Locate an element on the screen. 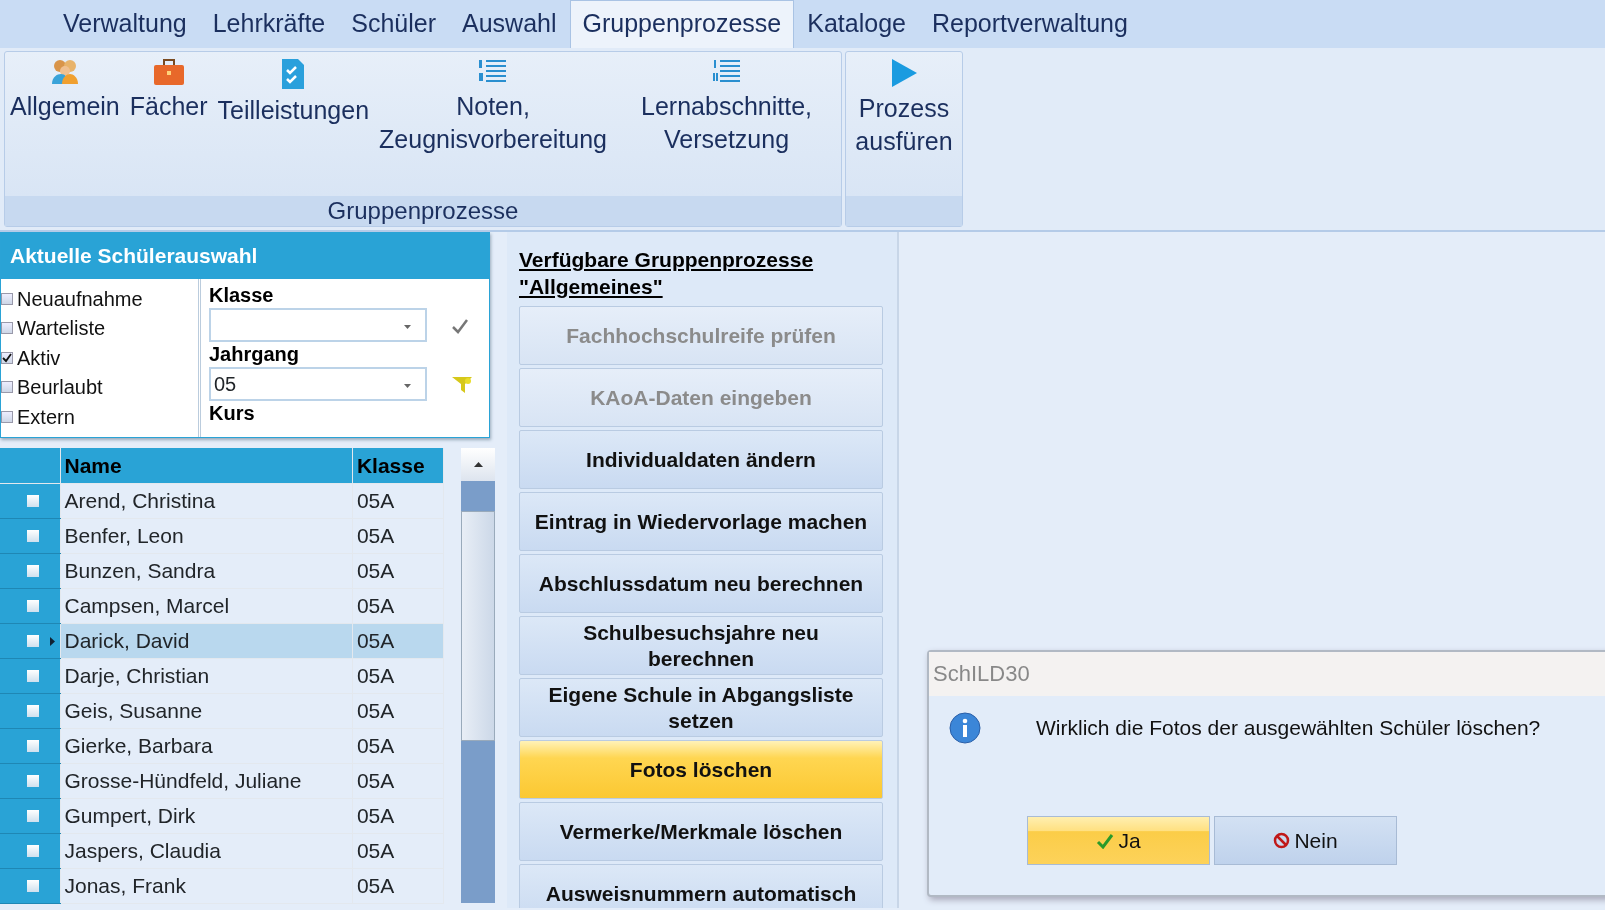  column-header: Name is located at coordinates (206, 465).